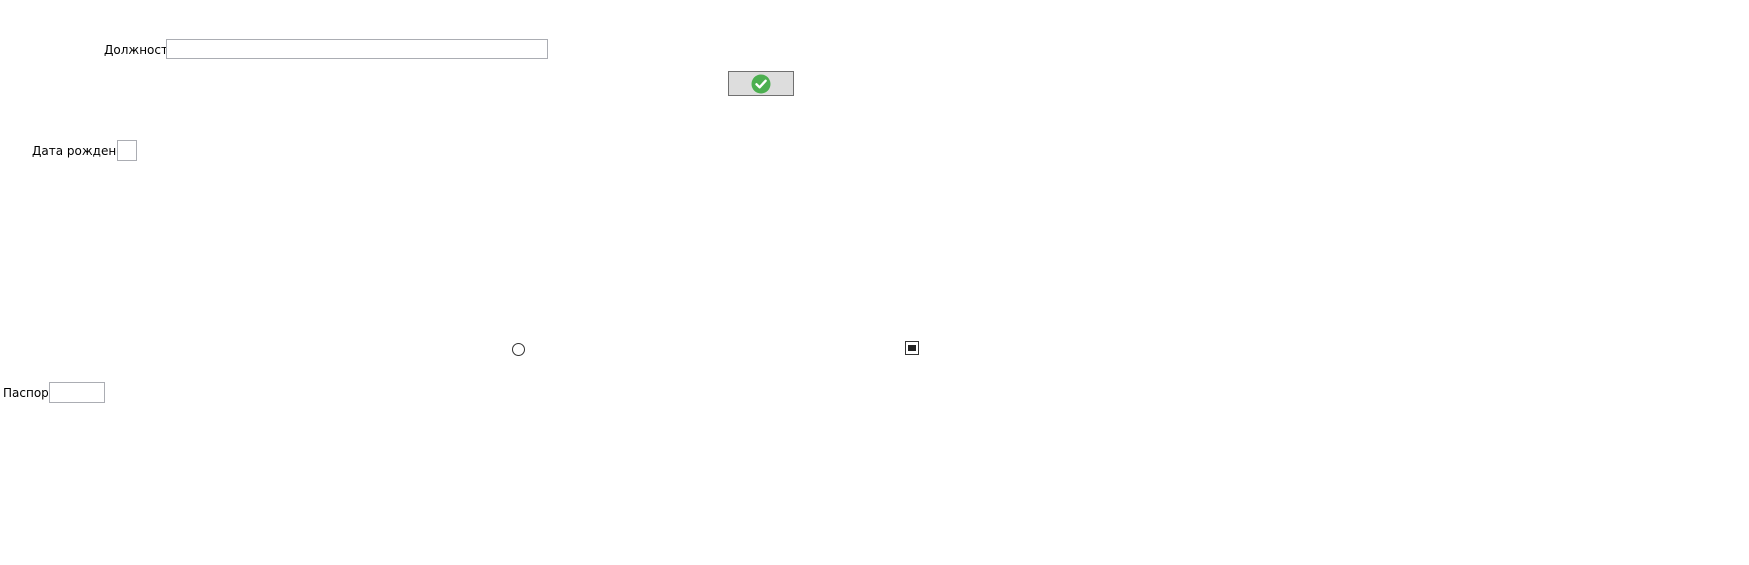  I want to click on passport-label: Паспорт, so click(29, 393).